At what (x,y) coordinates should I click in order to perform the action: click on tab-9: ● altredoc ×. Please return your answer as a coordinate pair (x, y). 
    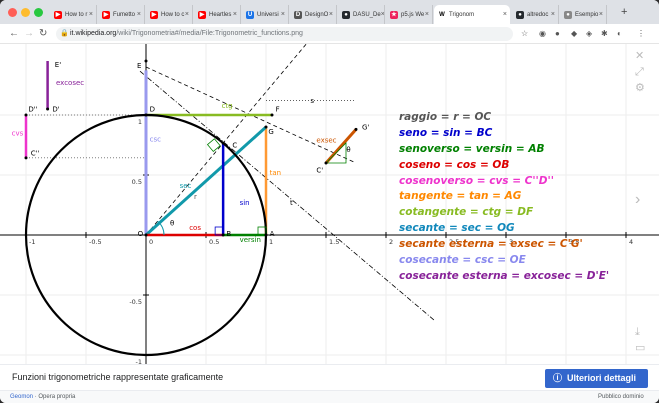
    Looking at the image, I should click on (535, 14).